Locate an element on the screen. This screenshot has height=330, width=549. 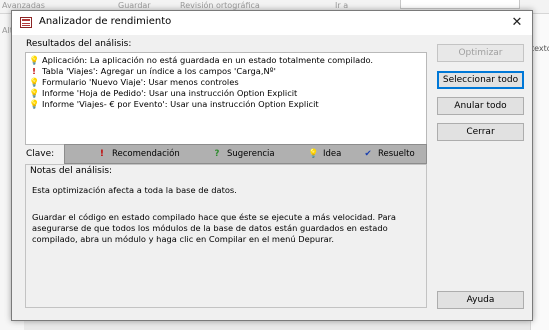
question-icon: ? is located at coordinates (217, 154).